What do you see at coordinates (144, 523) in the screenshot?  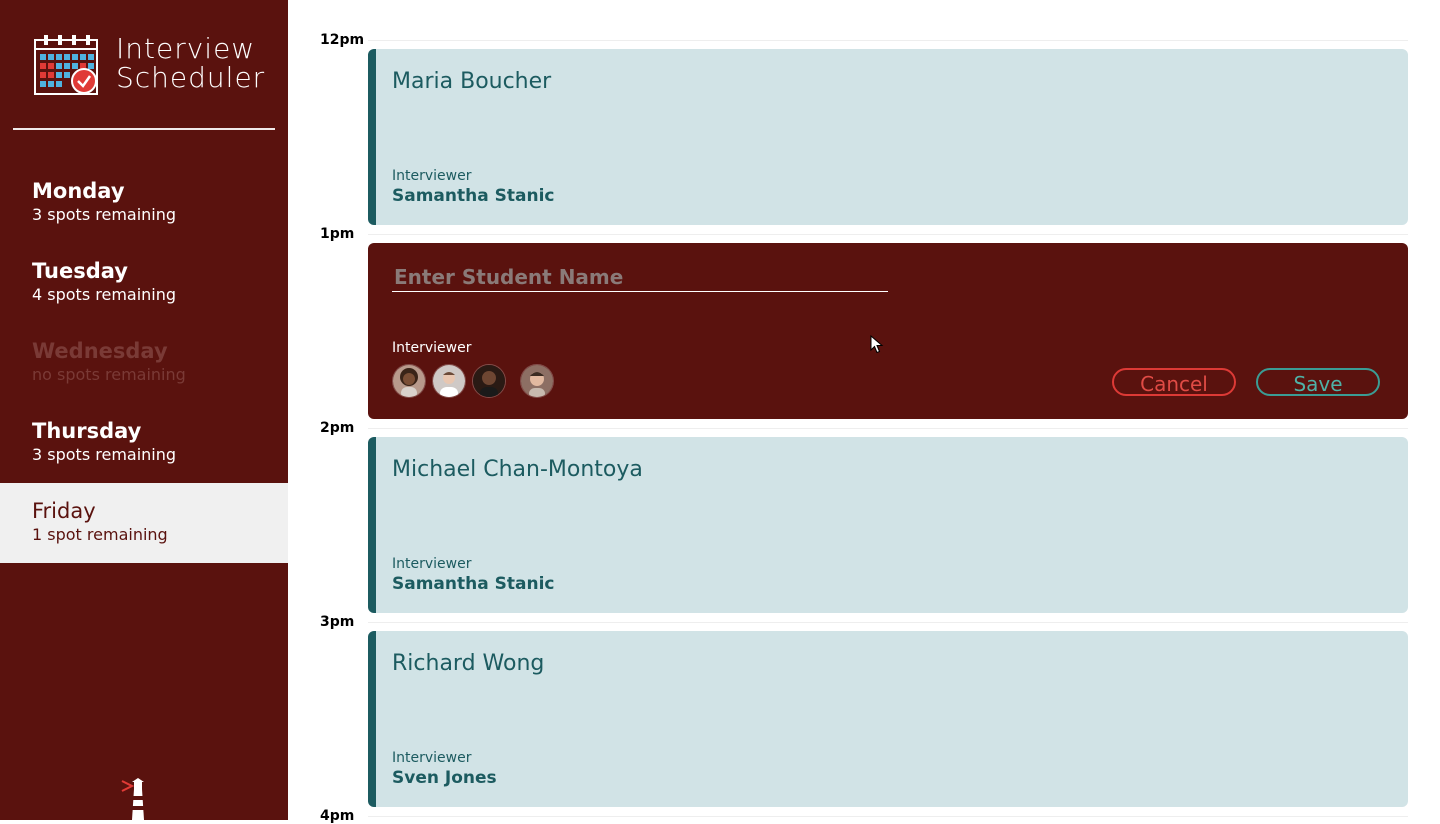 I see `day-item-friday: Friday 1 spot remaining` at bounding box center [144, 523].